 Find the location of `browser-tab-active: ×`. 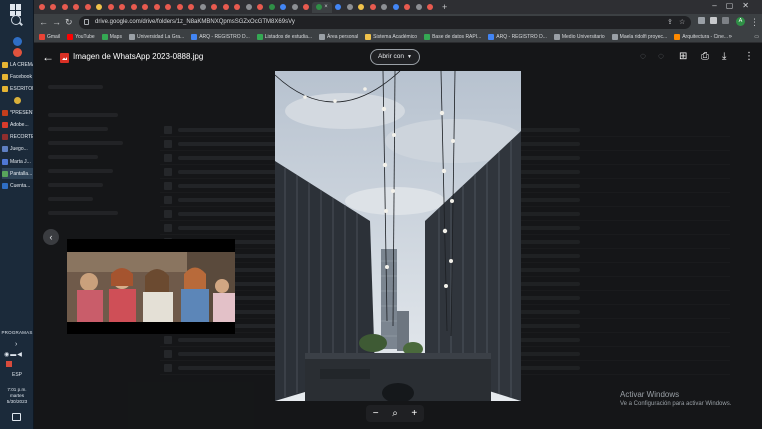

browser-tab-active: × is located at coordinates (322, 7).